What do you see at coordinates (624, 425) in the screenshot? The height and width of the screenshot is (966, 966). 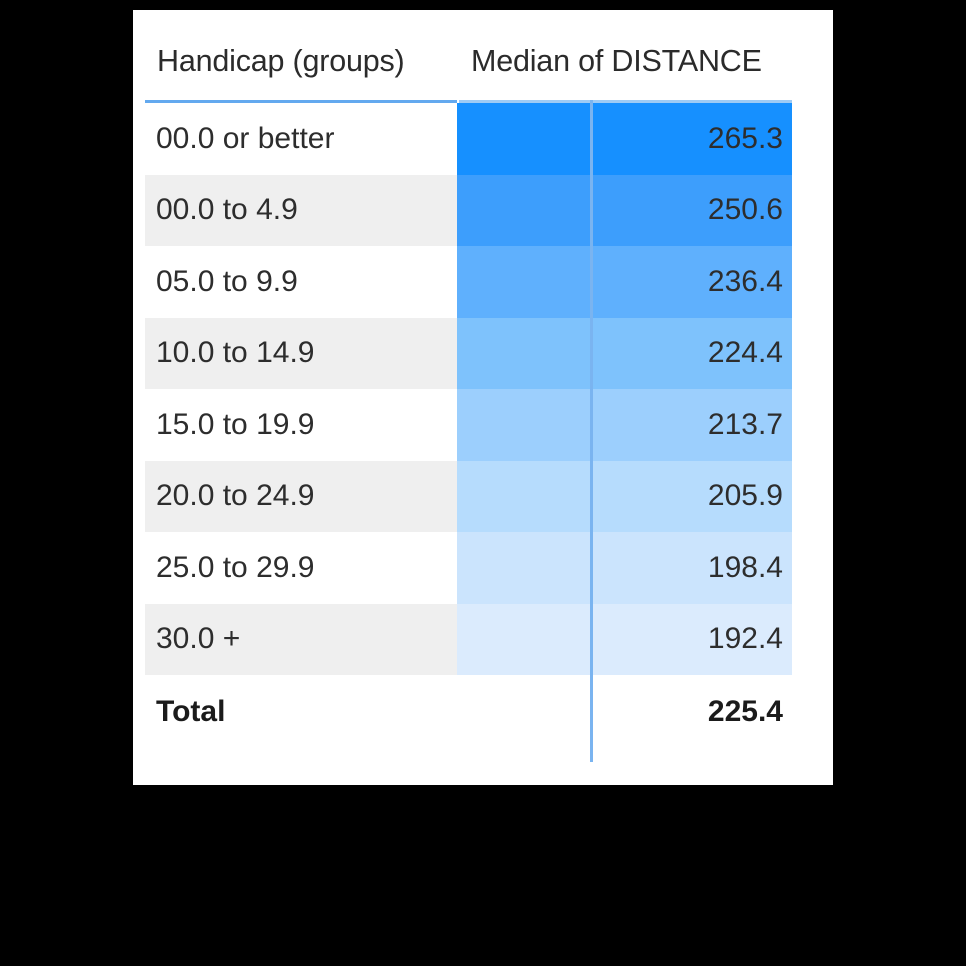 I see `row-value-cell: 213.7` at bounding box center [624, 425].